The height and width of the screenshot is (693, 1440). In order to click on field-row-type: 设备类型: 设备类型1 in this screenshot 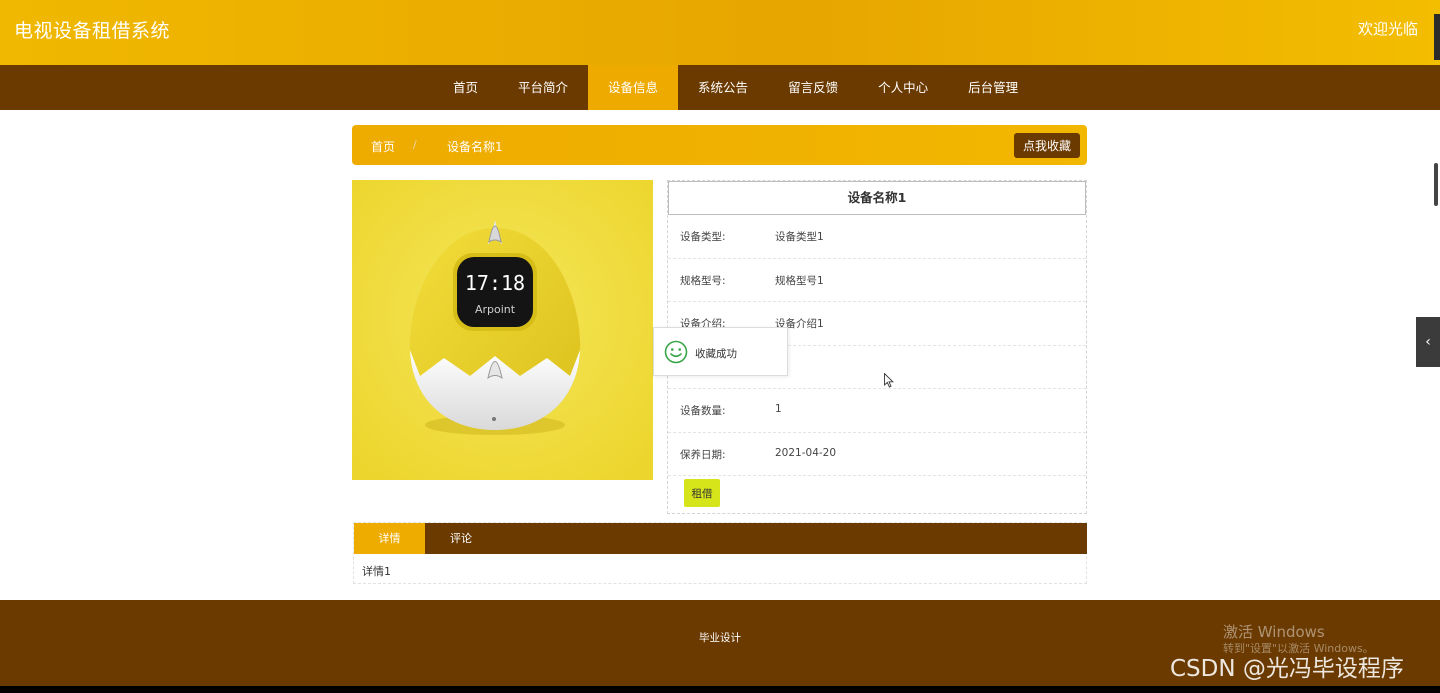, I will do `click(877, 237)`.